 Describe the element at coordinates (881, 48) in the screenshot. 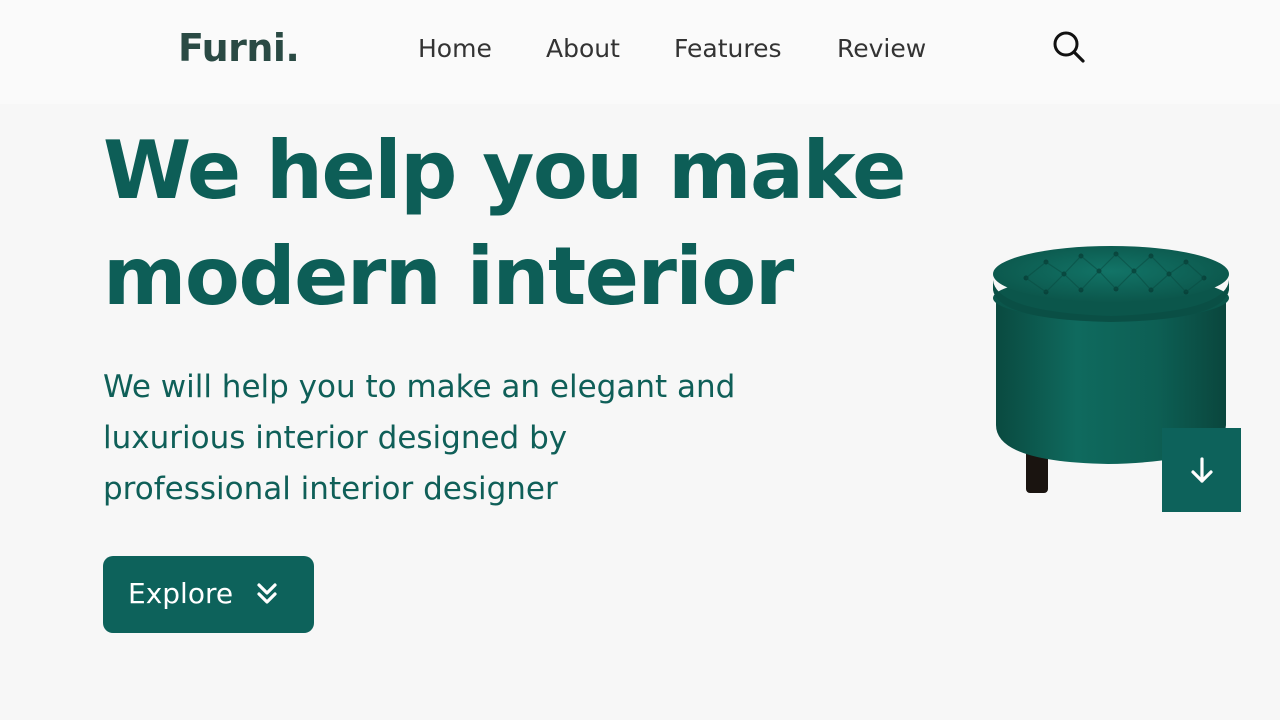

I see `nav-review: Review` at that location.